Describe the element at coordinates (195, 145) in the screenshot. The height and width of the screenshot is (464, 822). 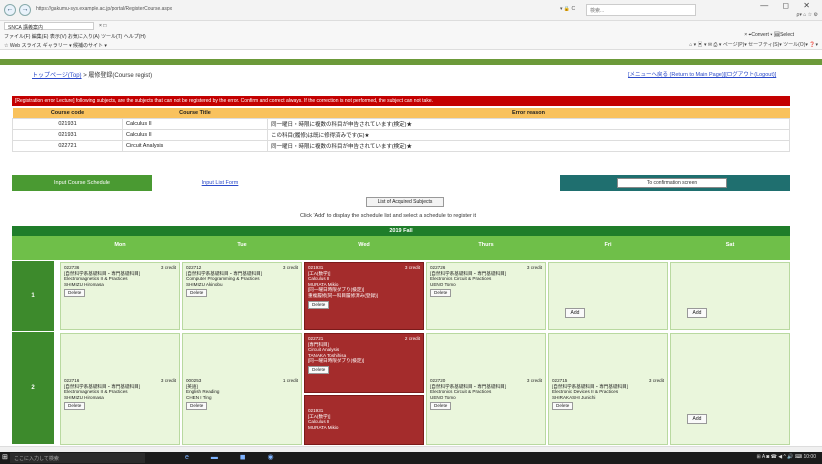
I see `error-title: Circuit Analysis` at that location.